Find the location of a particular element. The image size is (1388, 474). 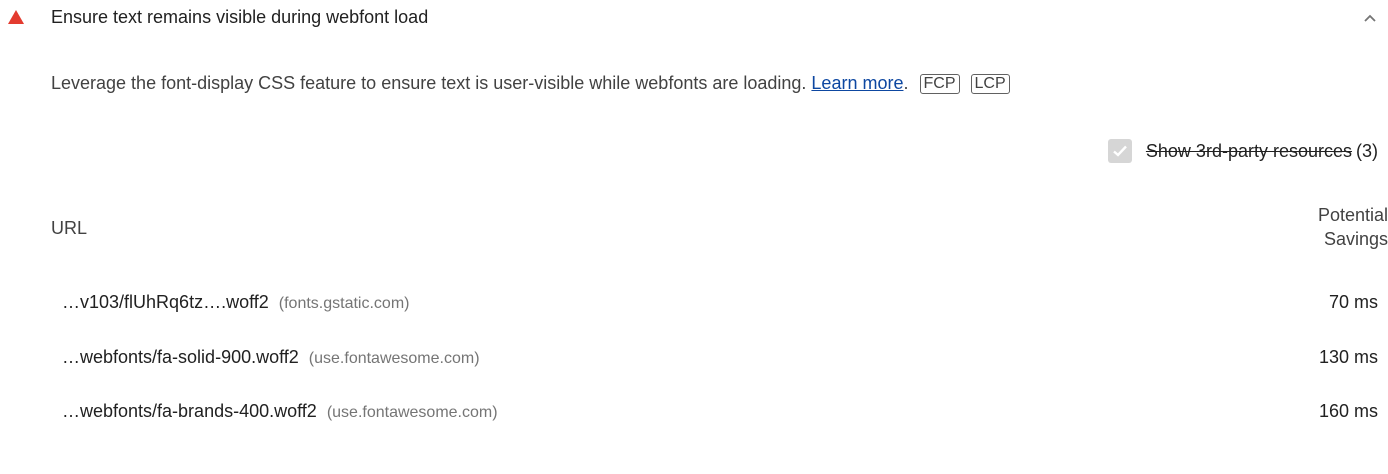

savings-value: 70 ms is located at coordinates (1353, 302).